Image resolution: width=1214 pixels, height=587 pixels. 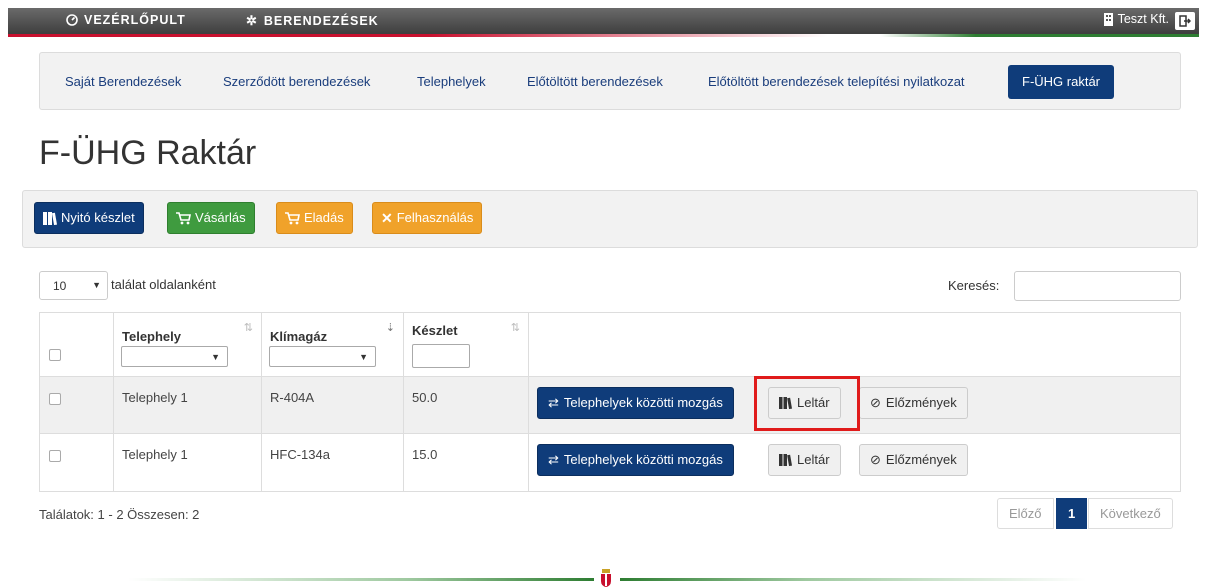 What do you see at coordinates (425, 454) in the screenshot?
I see `stock-value: 15.0` at bounding box center [425, 454].